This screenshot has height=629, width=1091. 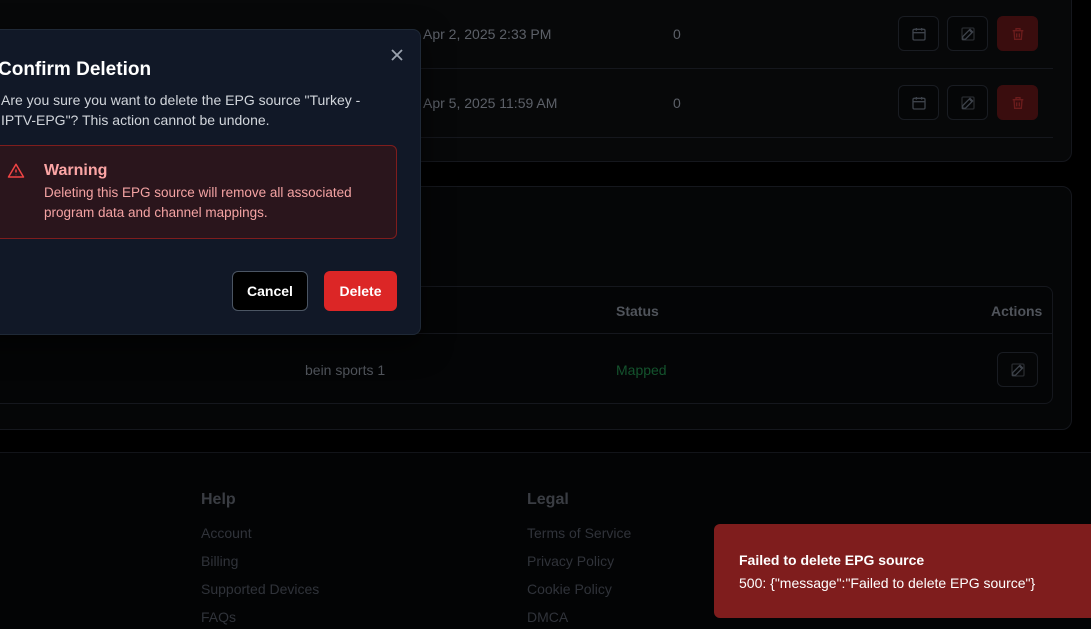 What do you see at coordinates (16, 170) in the screenshot?
I see `warning-icon` at bounding box center [16, 170].